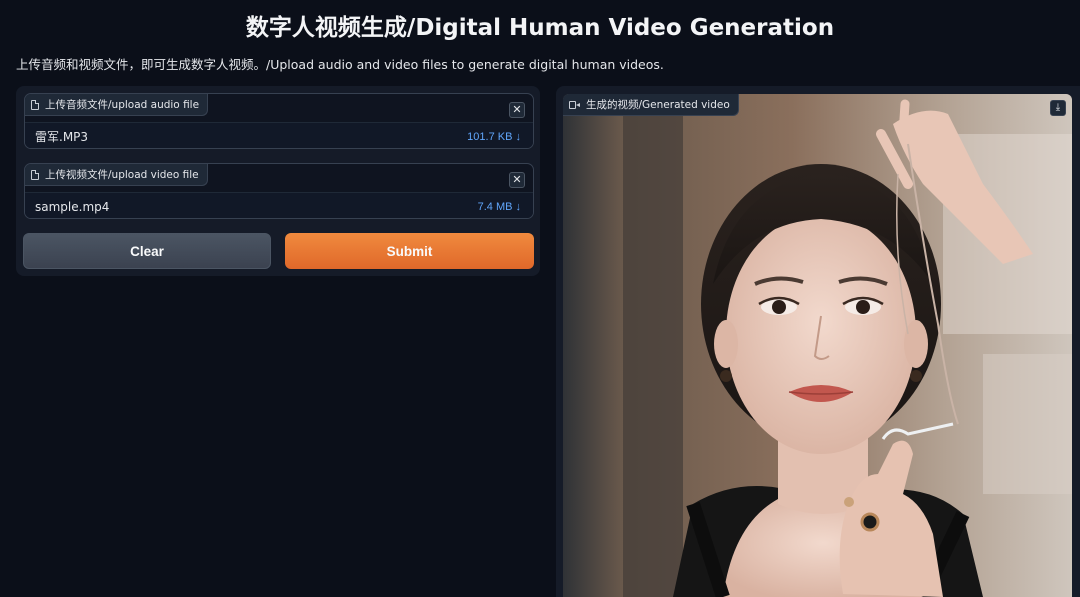 This screenshot has width=1080, height=597. Describe the element at coordinates (517, 110) in the screenshot. I see `audio-remove-button: ✕` at that location.